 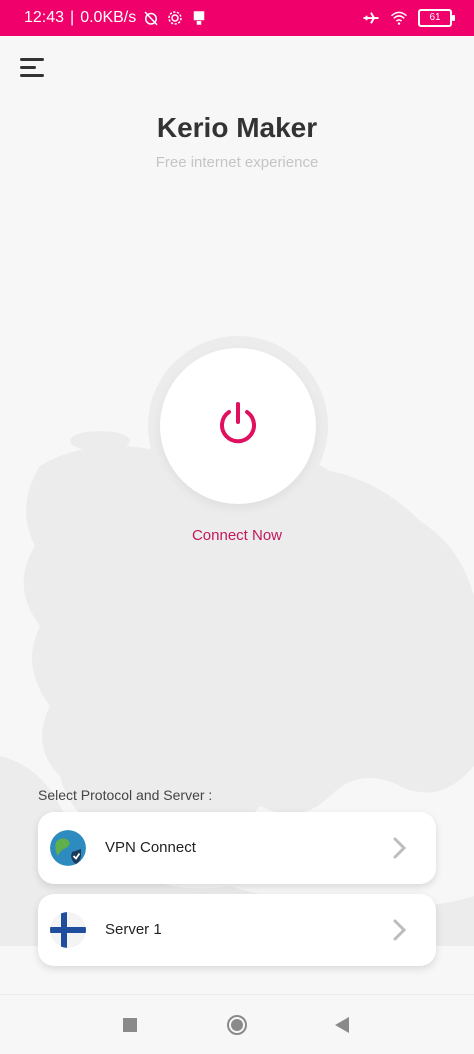 What do you see at coordinates (237, 162) in the screenshot?
I see `app-subtitle: Free internet experience` at bounding box center [237, 162].